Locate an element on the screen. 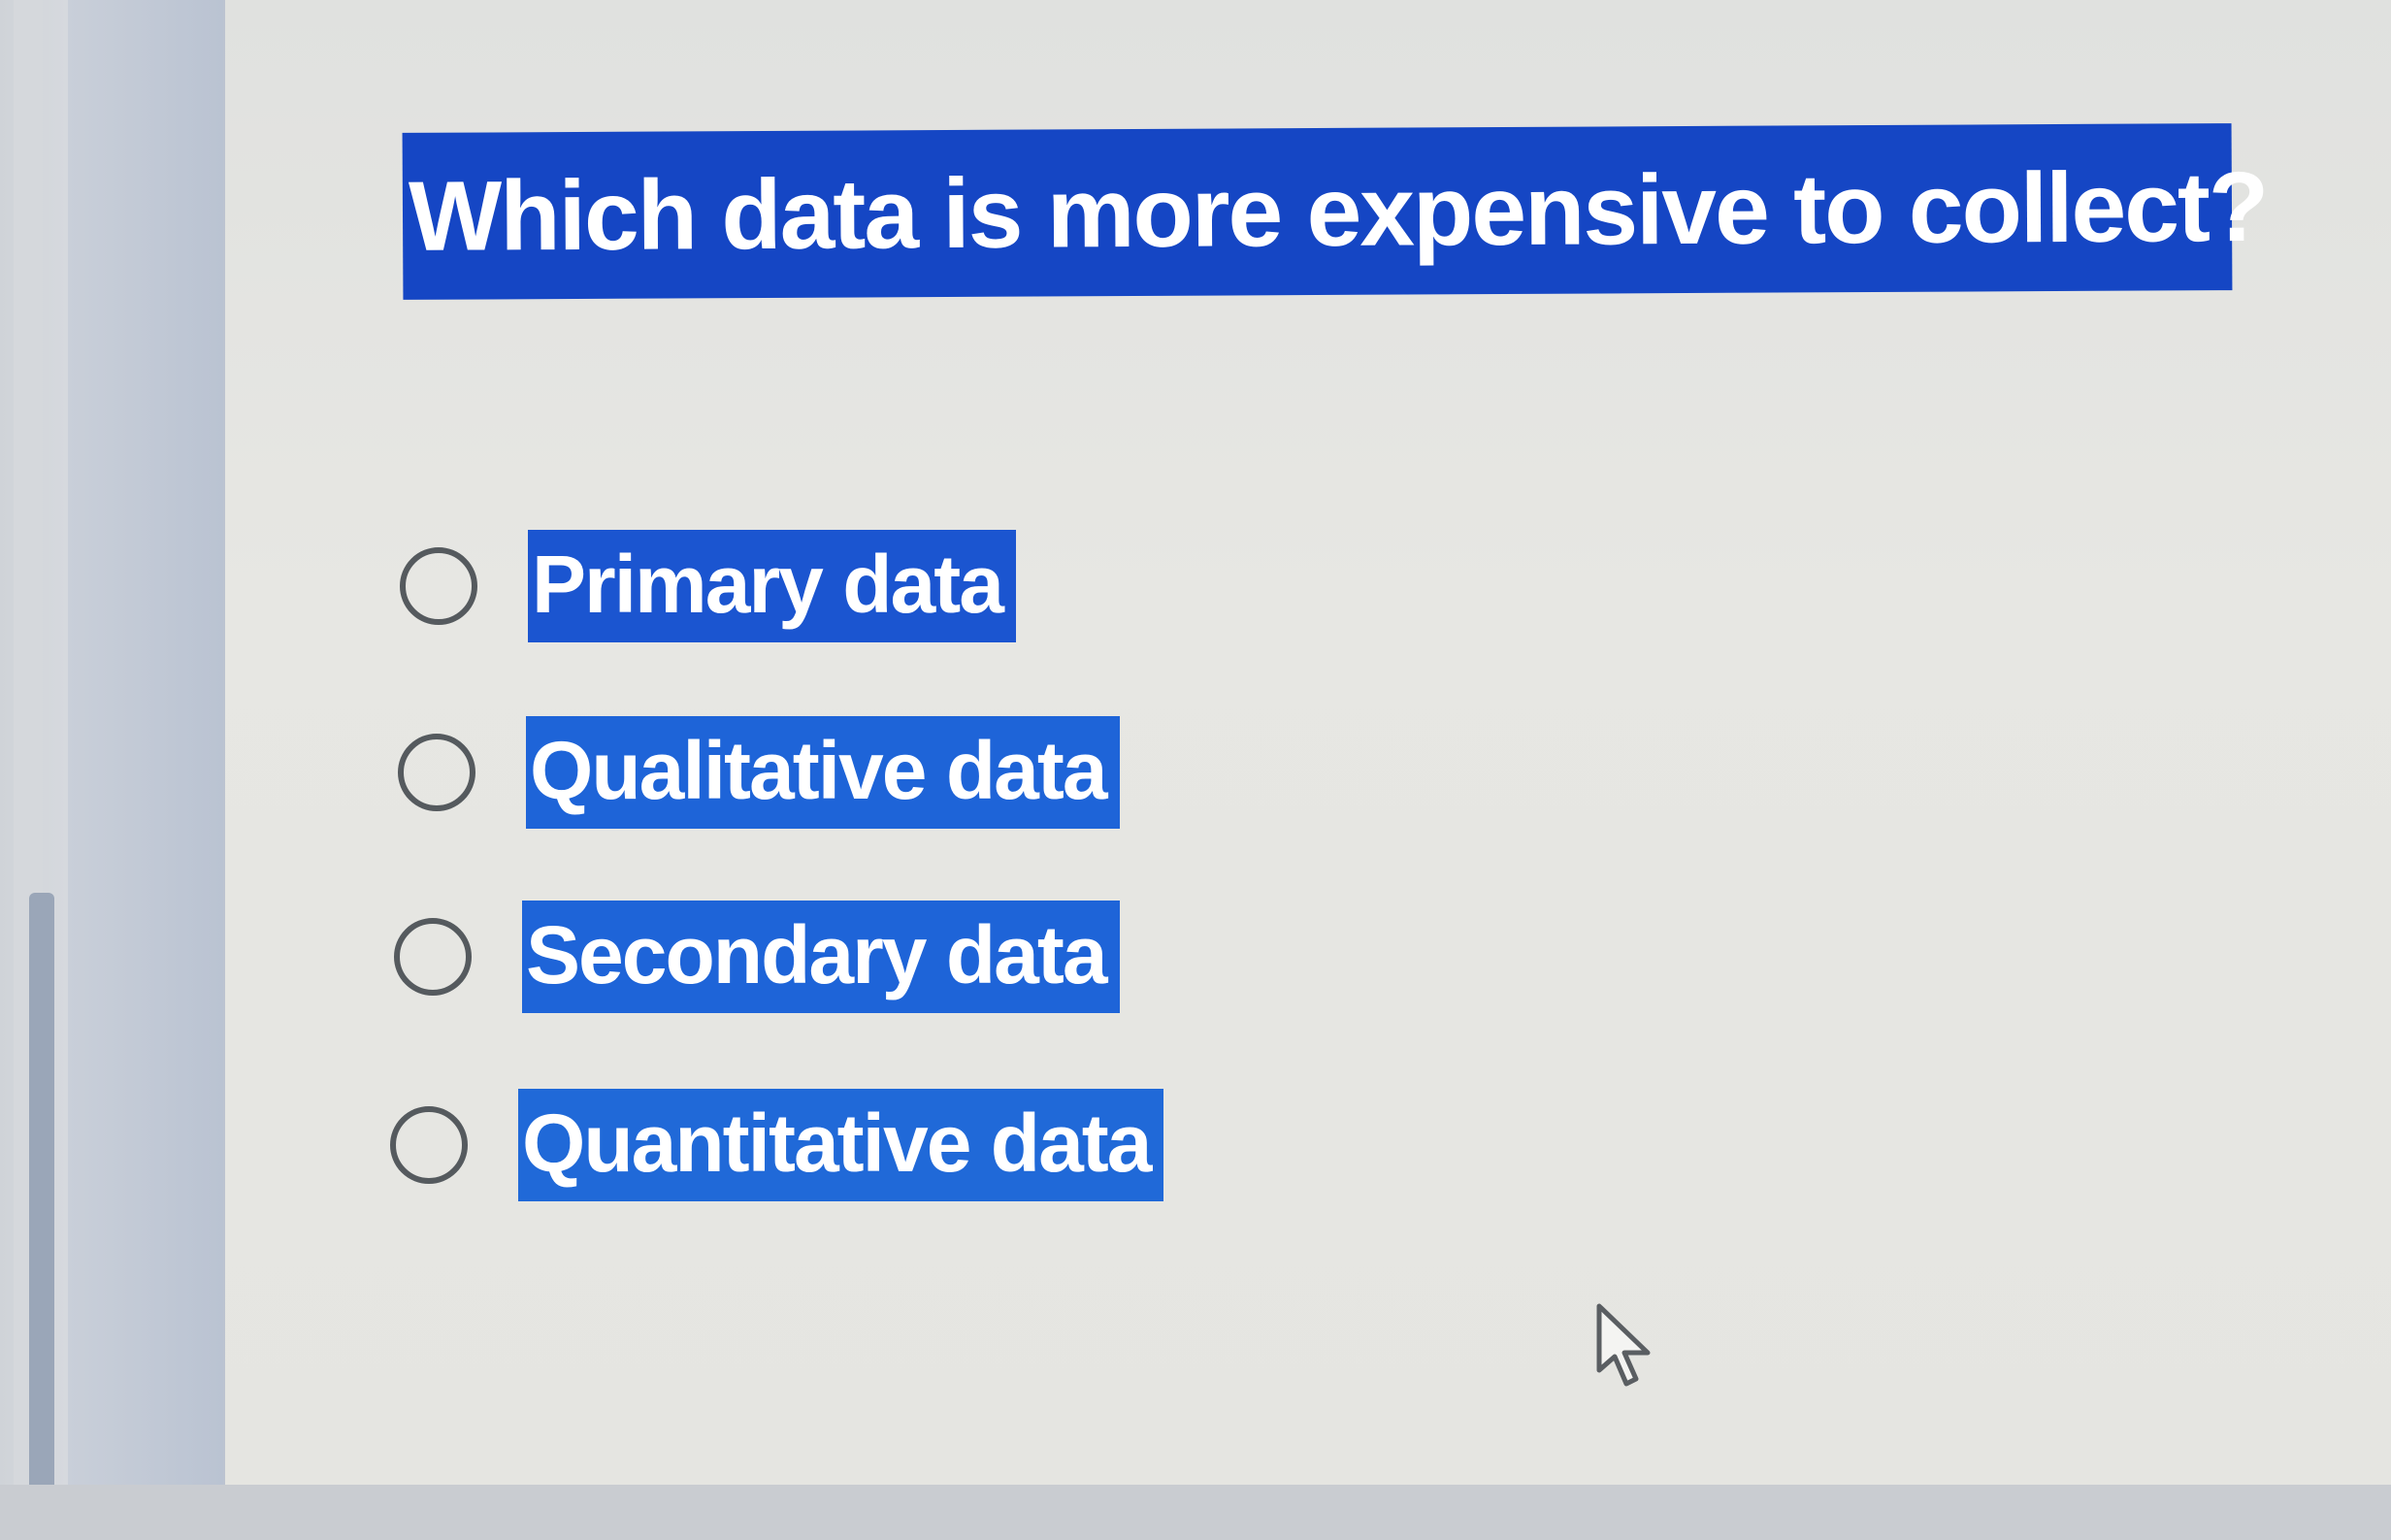  answer-option-secondary-data: Secondary data is located at coordinates (757, 957).